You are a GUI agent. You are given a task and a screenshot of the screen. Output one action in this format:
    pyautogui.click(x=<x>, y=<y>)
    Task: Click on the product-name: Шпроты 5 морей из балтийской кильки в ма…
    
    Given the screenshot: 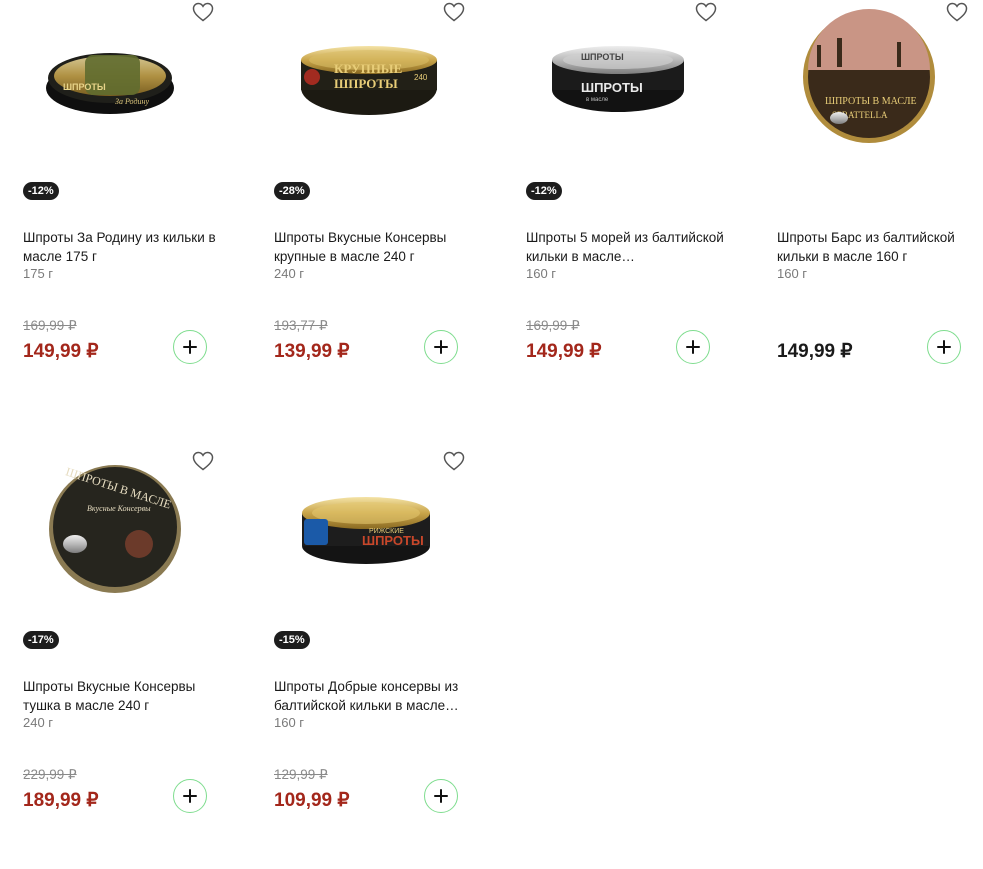 What is the action you would take?
    pyautogui.click(x=626, y=247)
    